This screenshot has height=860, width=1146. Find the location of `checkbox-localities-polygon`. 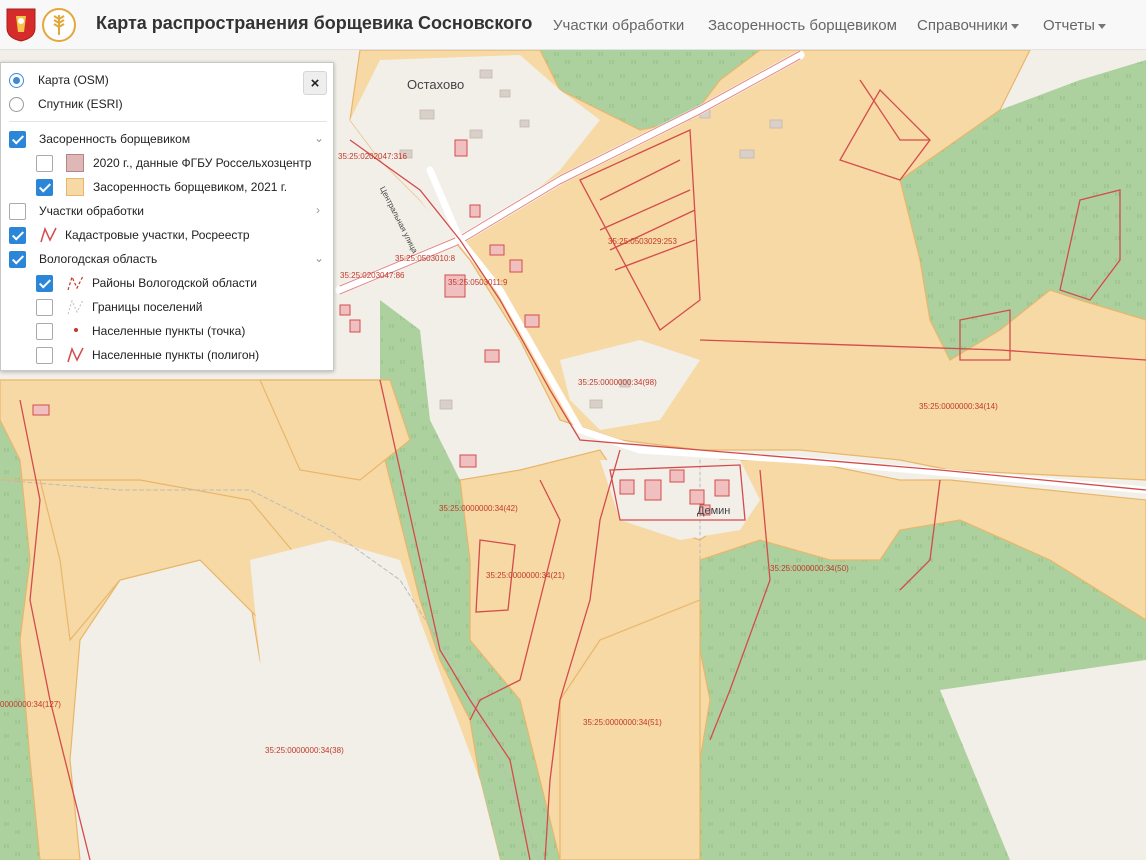

checkbox-localities-polygon is located at coordinates (44, 355).